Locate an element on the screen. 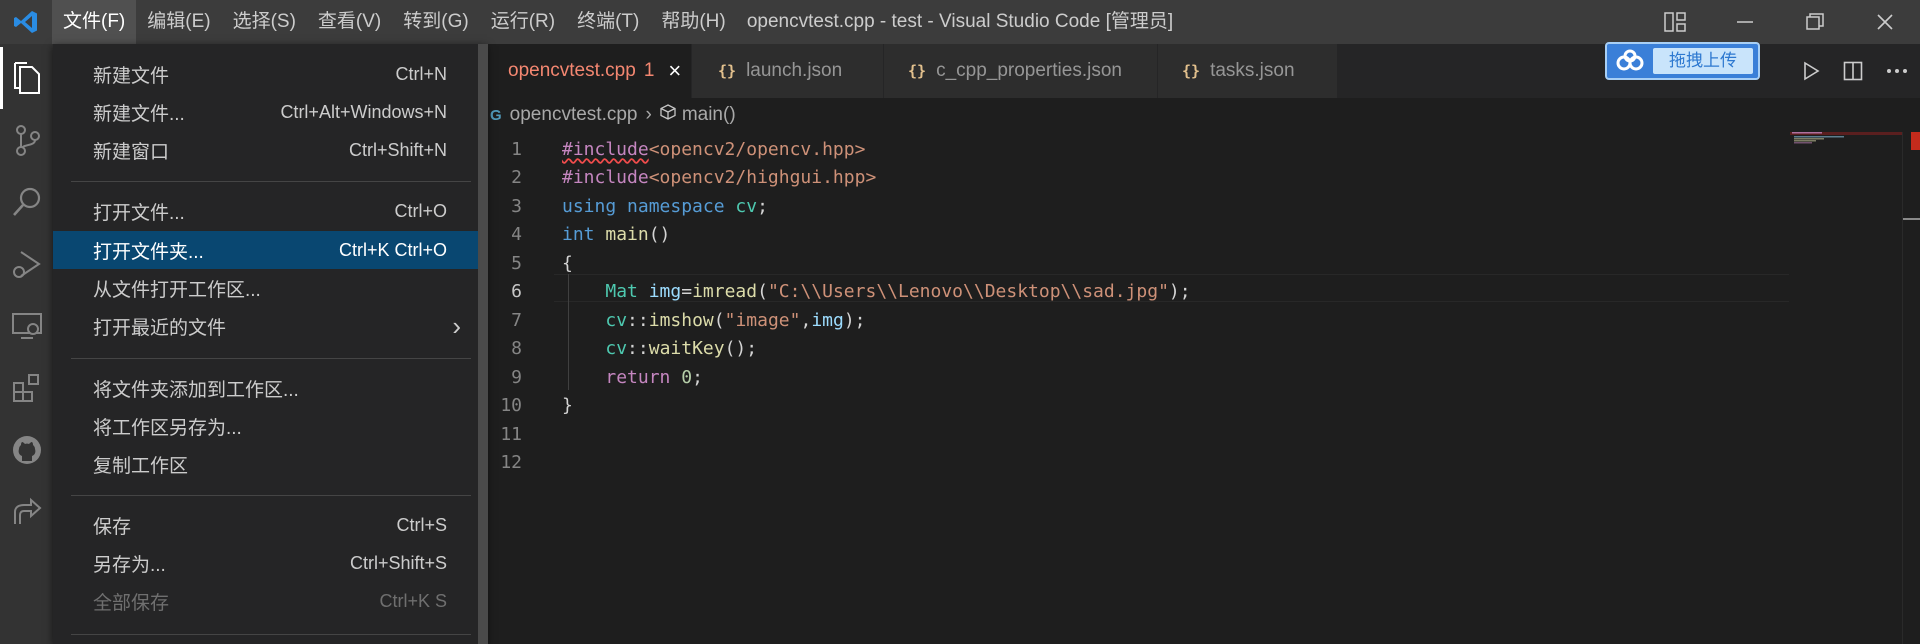 This screenshot has height=644, width=1920. menu-file: 文件(F) is located at coordinates (94, 22).